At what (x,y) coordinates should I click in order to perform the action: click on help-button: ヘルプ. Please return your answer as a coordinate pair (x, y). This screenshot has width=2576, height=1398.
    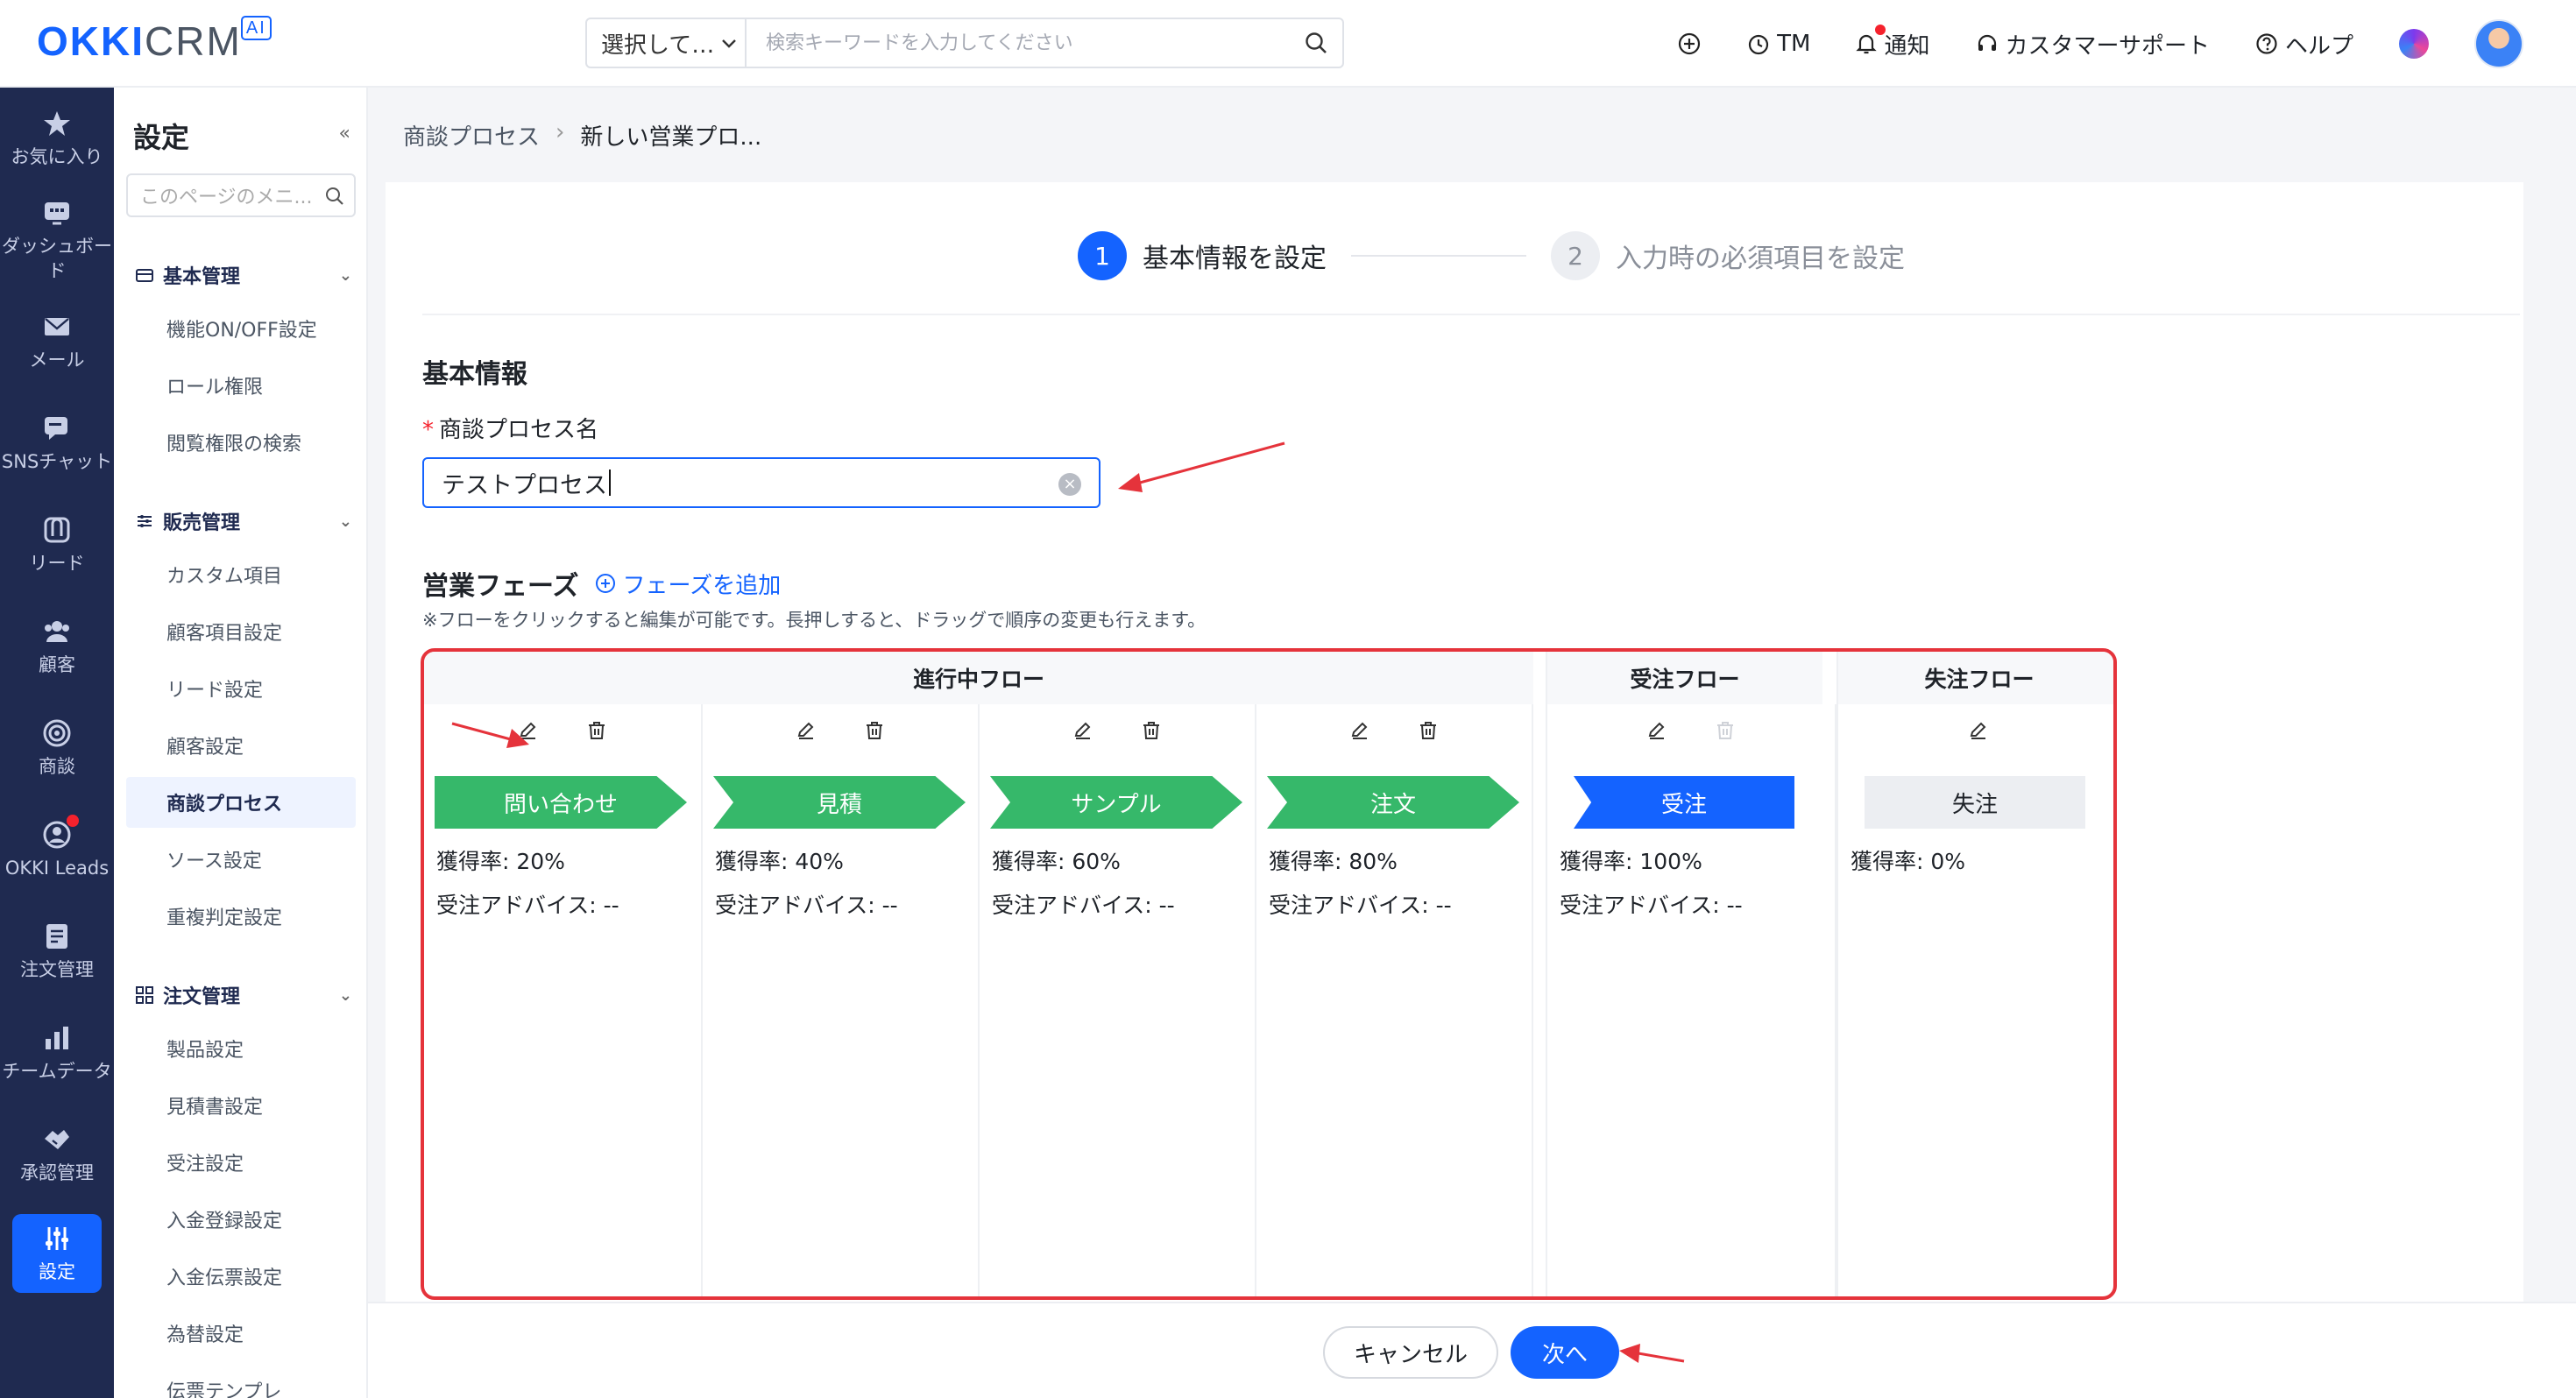
    Looking at the image, I should click on (2304, 44).